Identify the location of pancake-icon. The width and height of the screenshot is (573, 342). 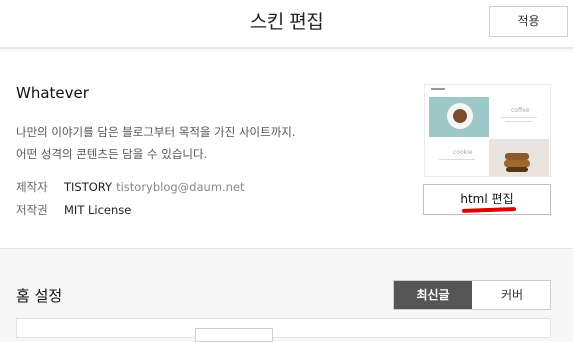
(517, 156).